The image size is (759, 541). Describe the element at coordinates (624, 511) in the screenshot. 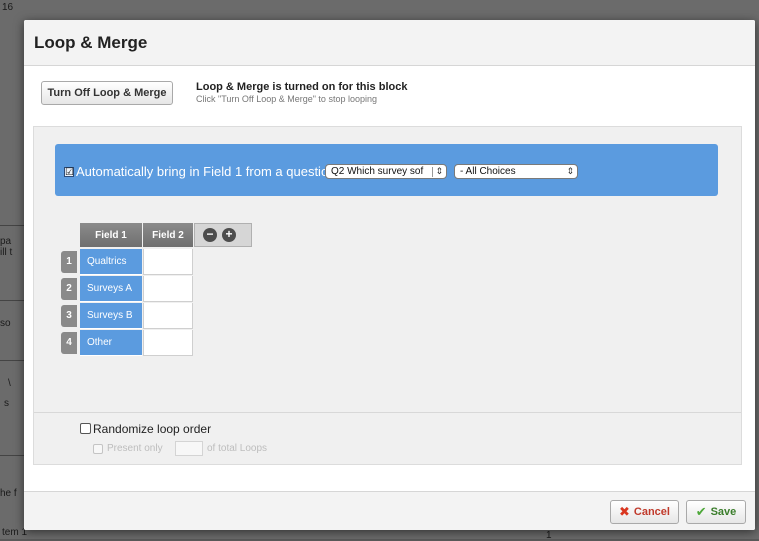

I see `close-x-icon: ✖` at that location.